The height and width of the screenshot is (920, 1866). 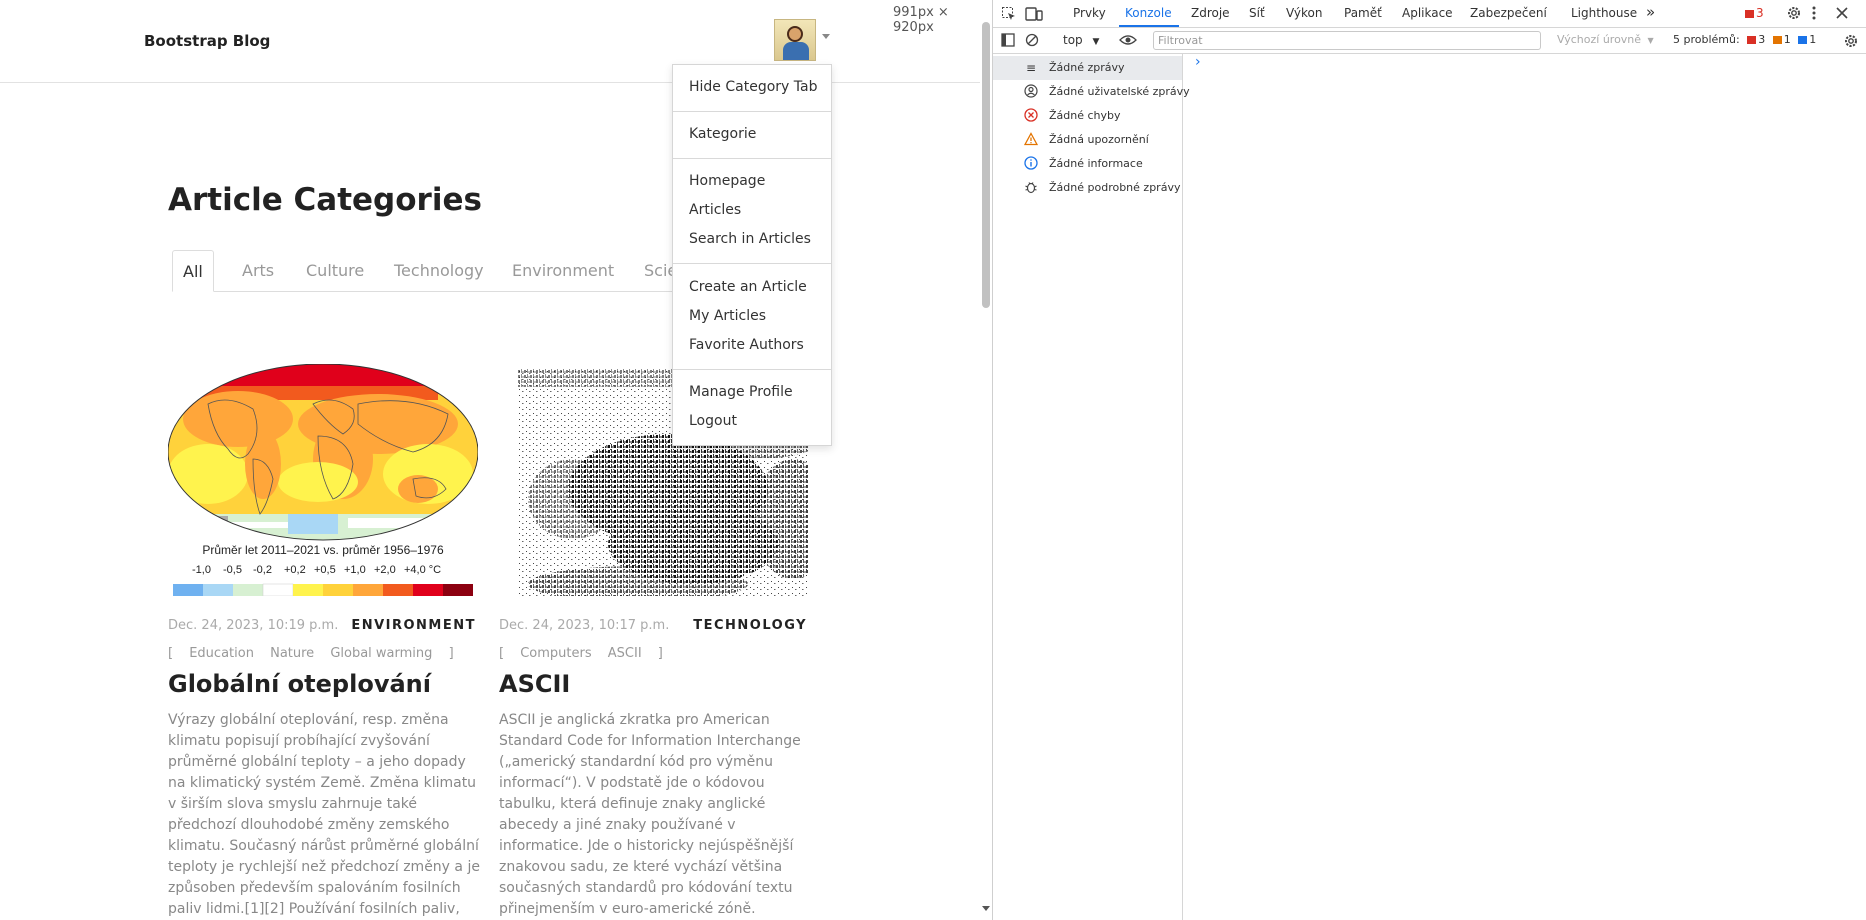 What do you see at coordinates (727, 181) in the screenshot?
I see `menu-item-homepage: Homepage` at bounding box center [727, 181].